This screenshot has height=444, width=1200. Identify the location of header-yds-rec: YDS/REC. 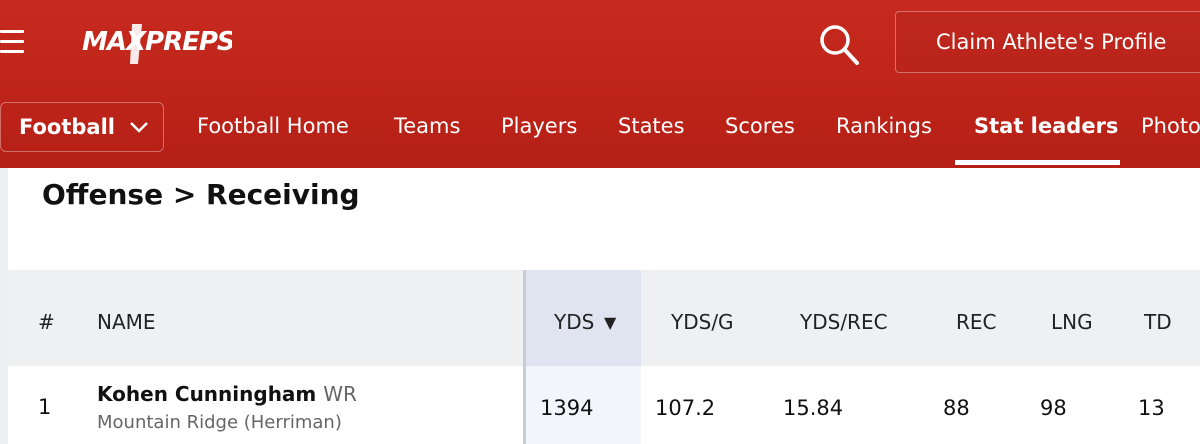
(844, 322).